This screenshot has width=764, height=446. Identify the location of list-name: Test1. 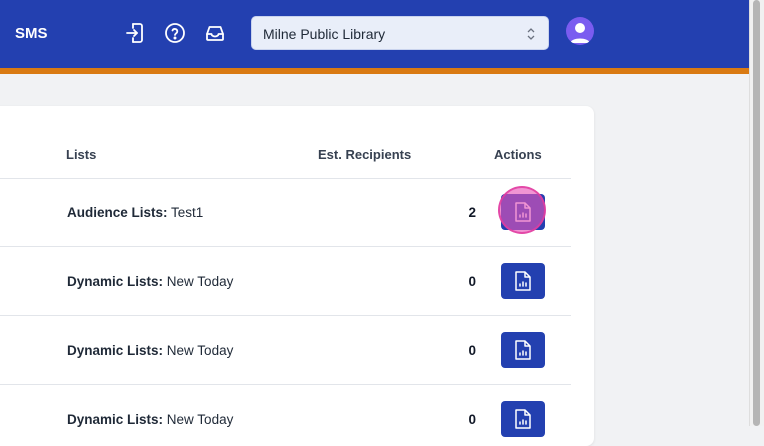
(187, 212).